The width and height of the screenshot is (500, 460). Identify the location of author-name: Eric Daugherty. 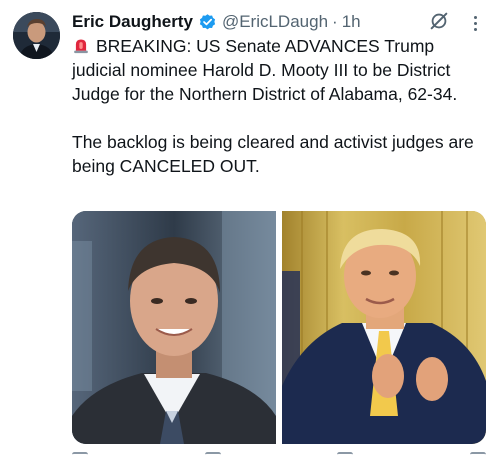
(132, 22).